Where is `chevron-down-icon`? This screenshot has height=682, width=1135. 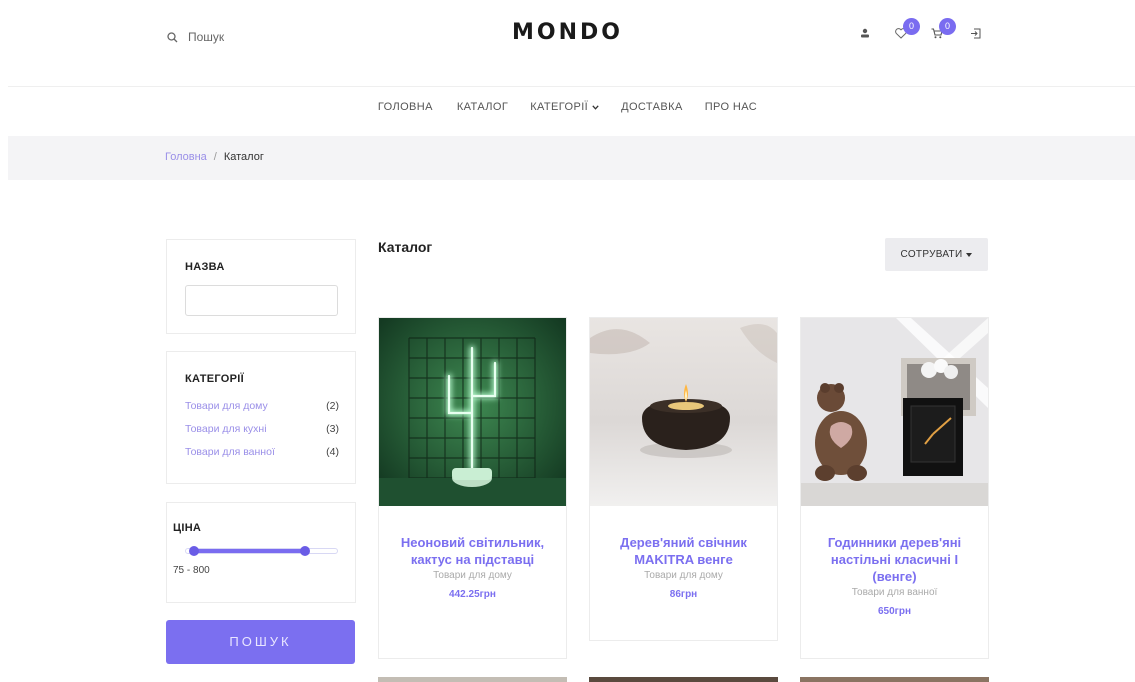 chevron-down-icon is located at coordinates (595, 107).